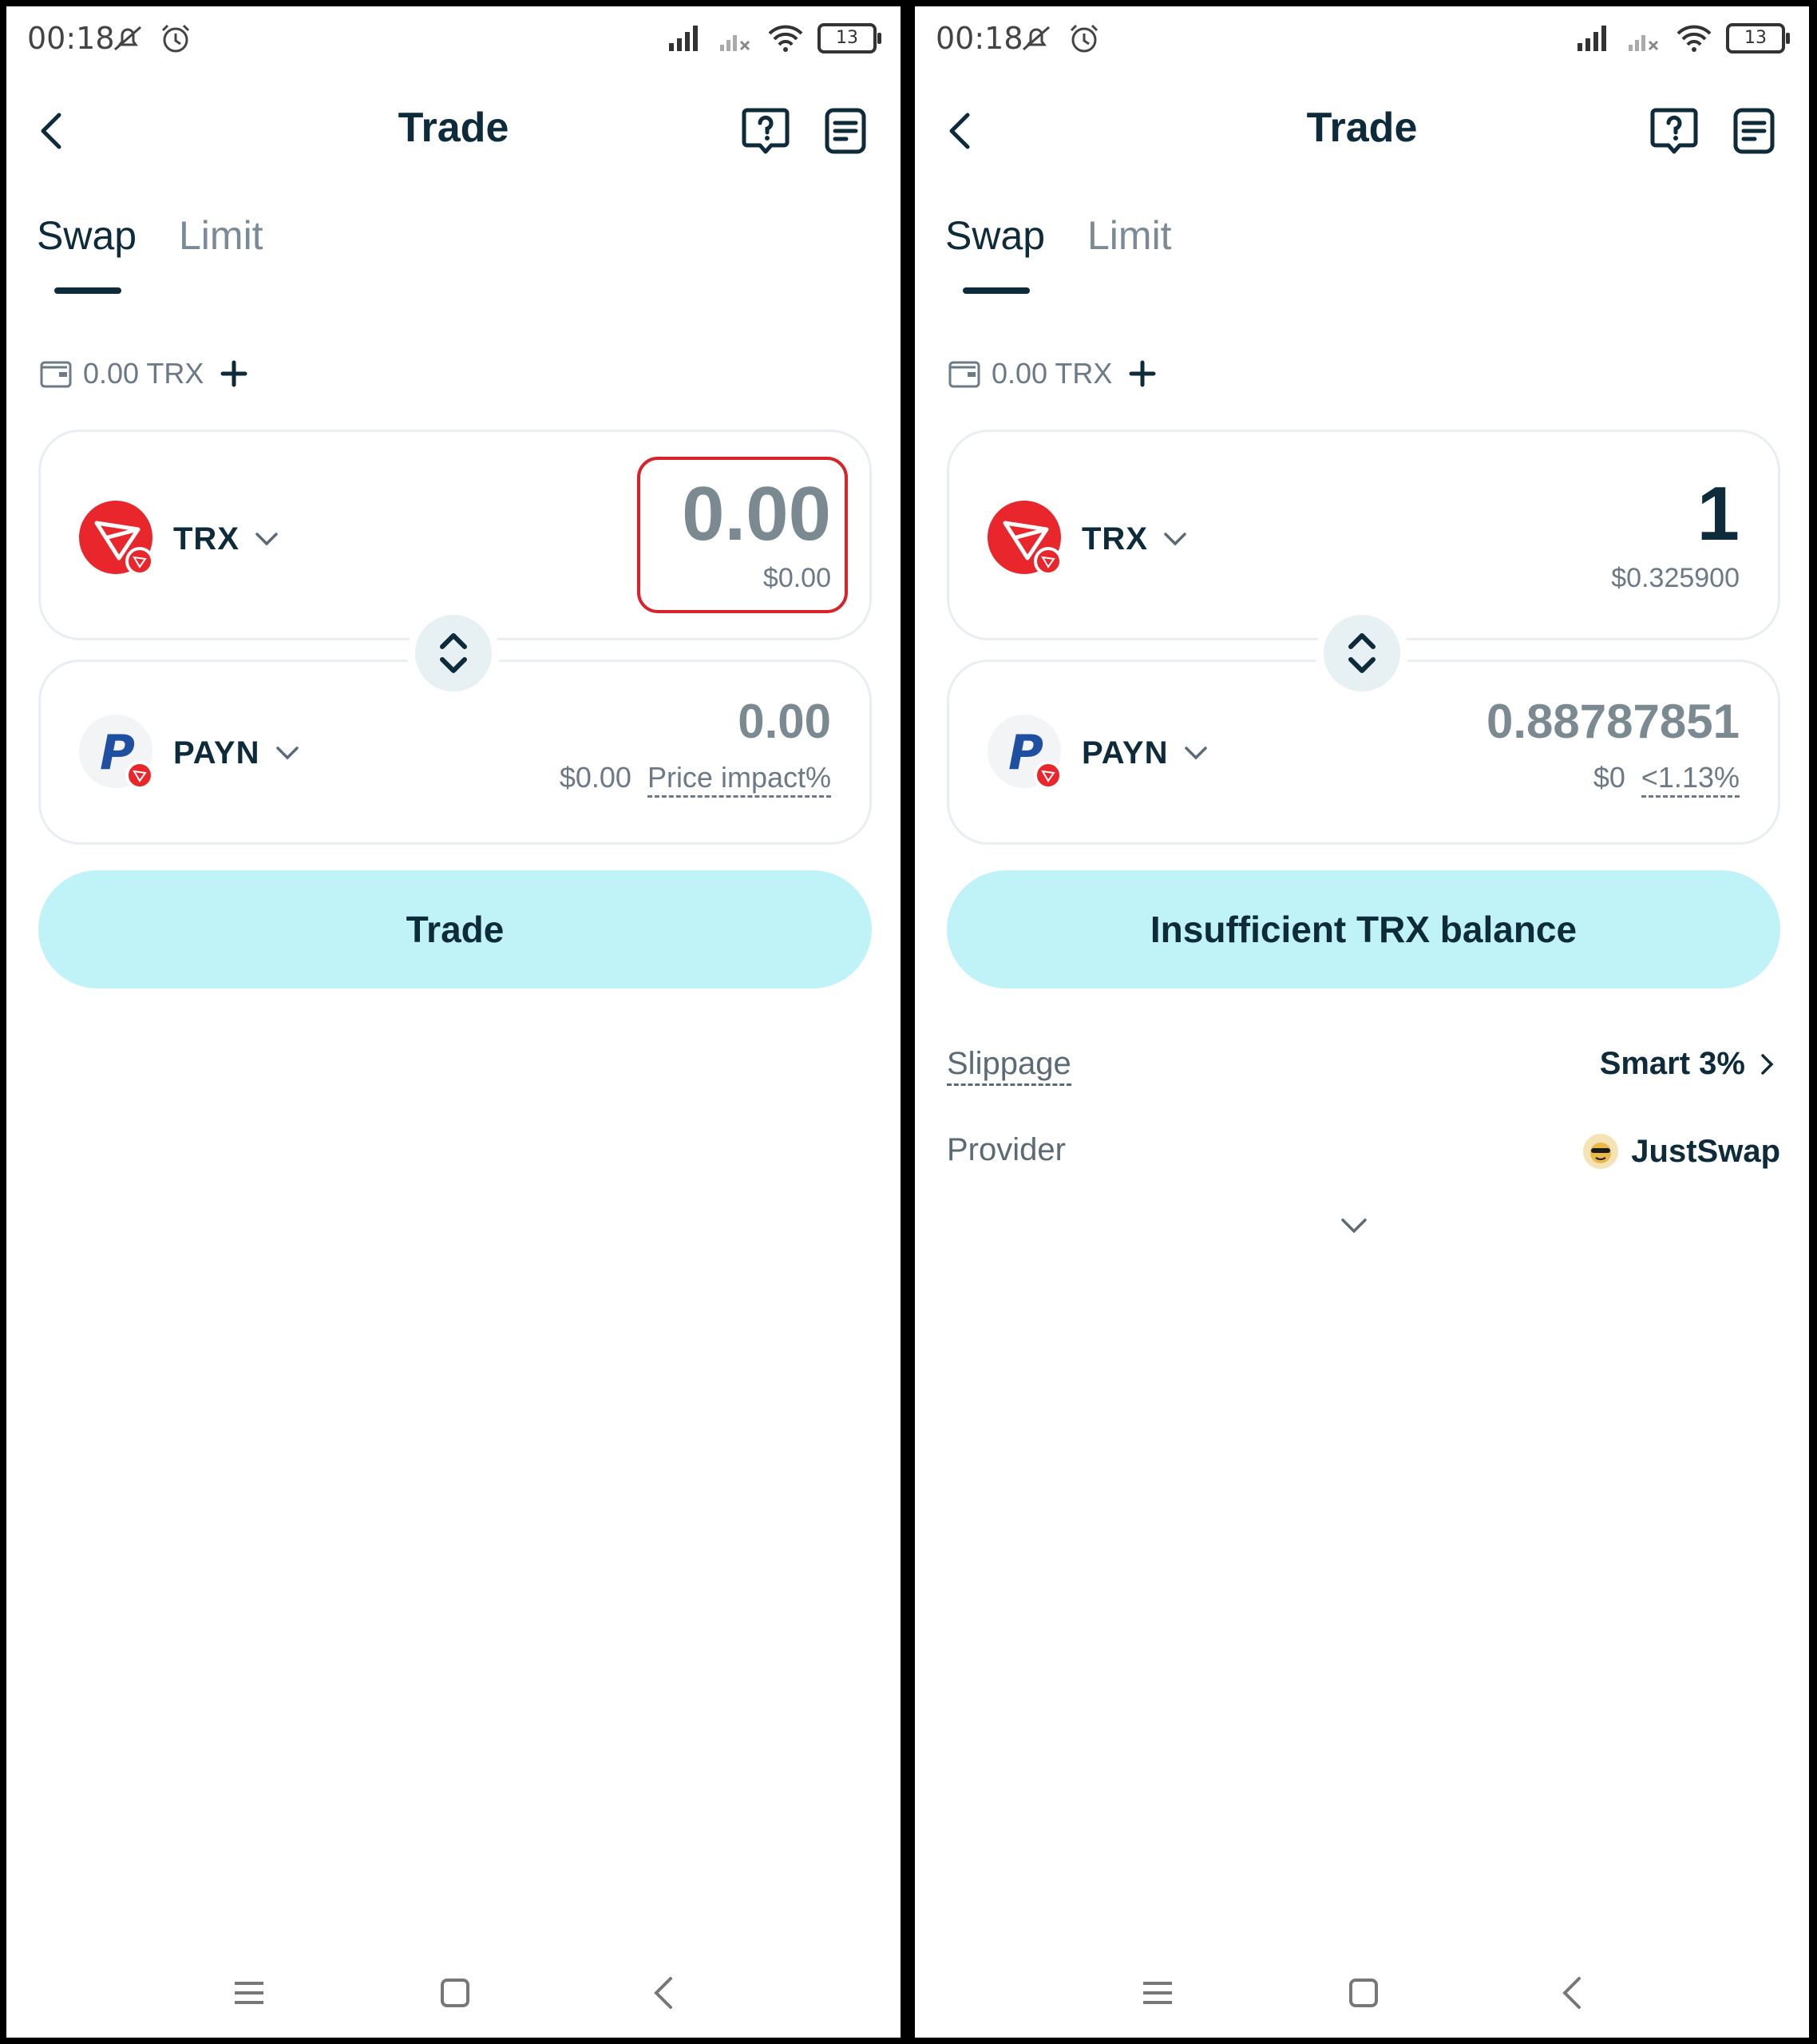 This screenshot has width=1817, height=2044. What do you see at coordinates (695, 746) in the screenshot?
I see `to-amount-block: 0.00 $0.00 Price impact%` at bounding box center [695, 746].